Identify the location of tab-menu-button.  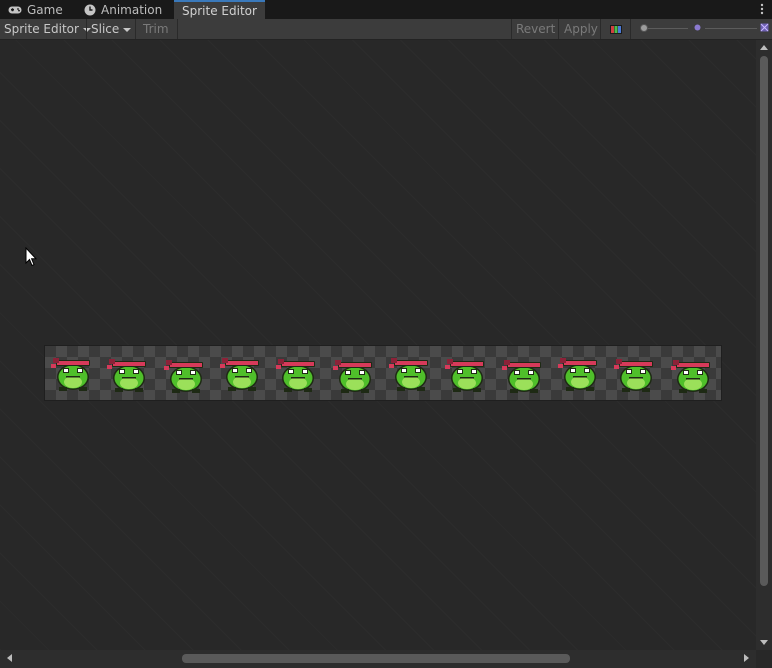
(762, 9).